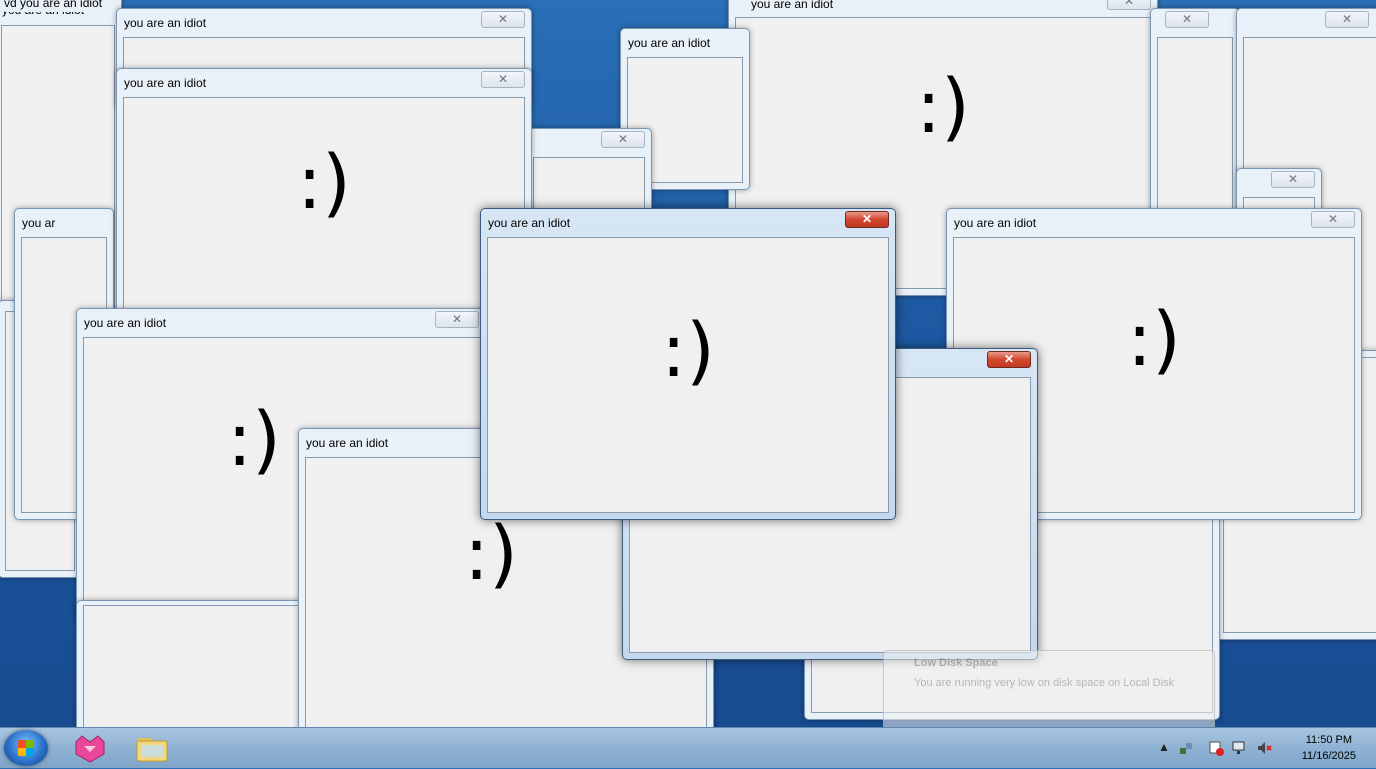 The width and height of the screenshot is (1376, 769). Describe the element at coordinates (1329, 748) in the screenshot. I see `system-clock: 11:50 PM 11/16/2025` at that location.